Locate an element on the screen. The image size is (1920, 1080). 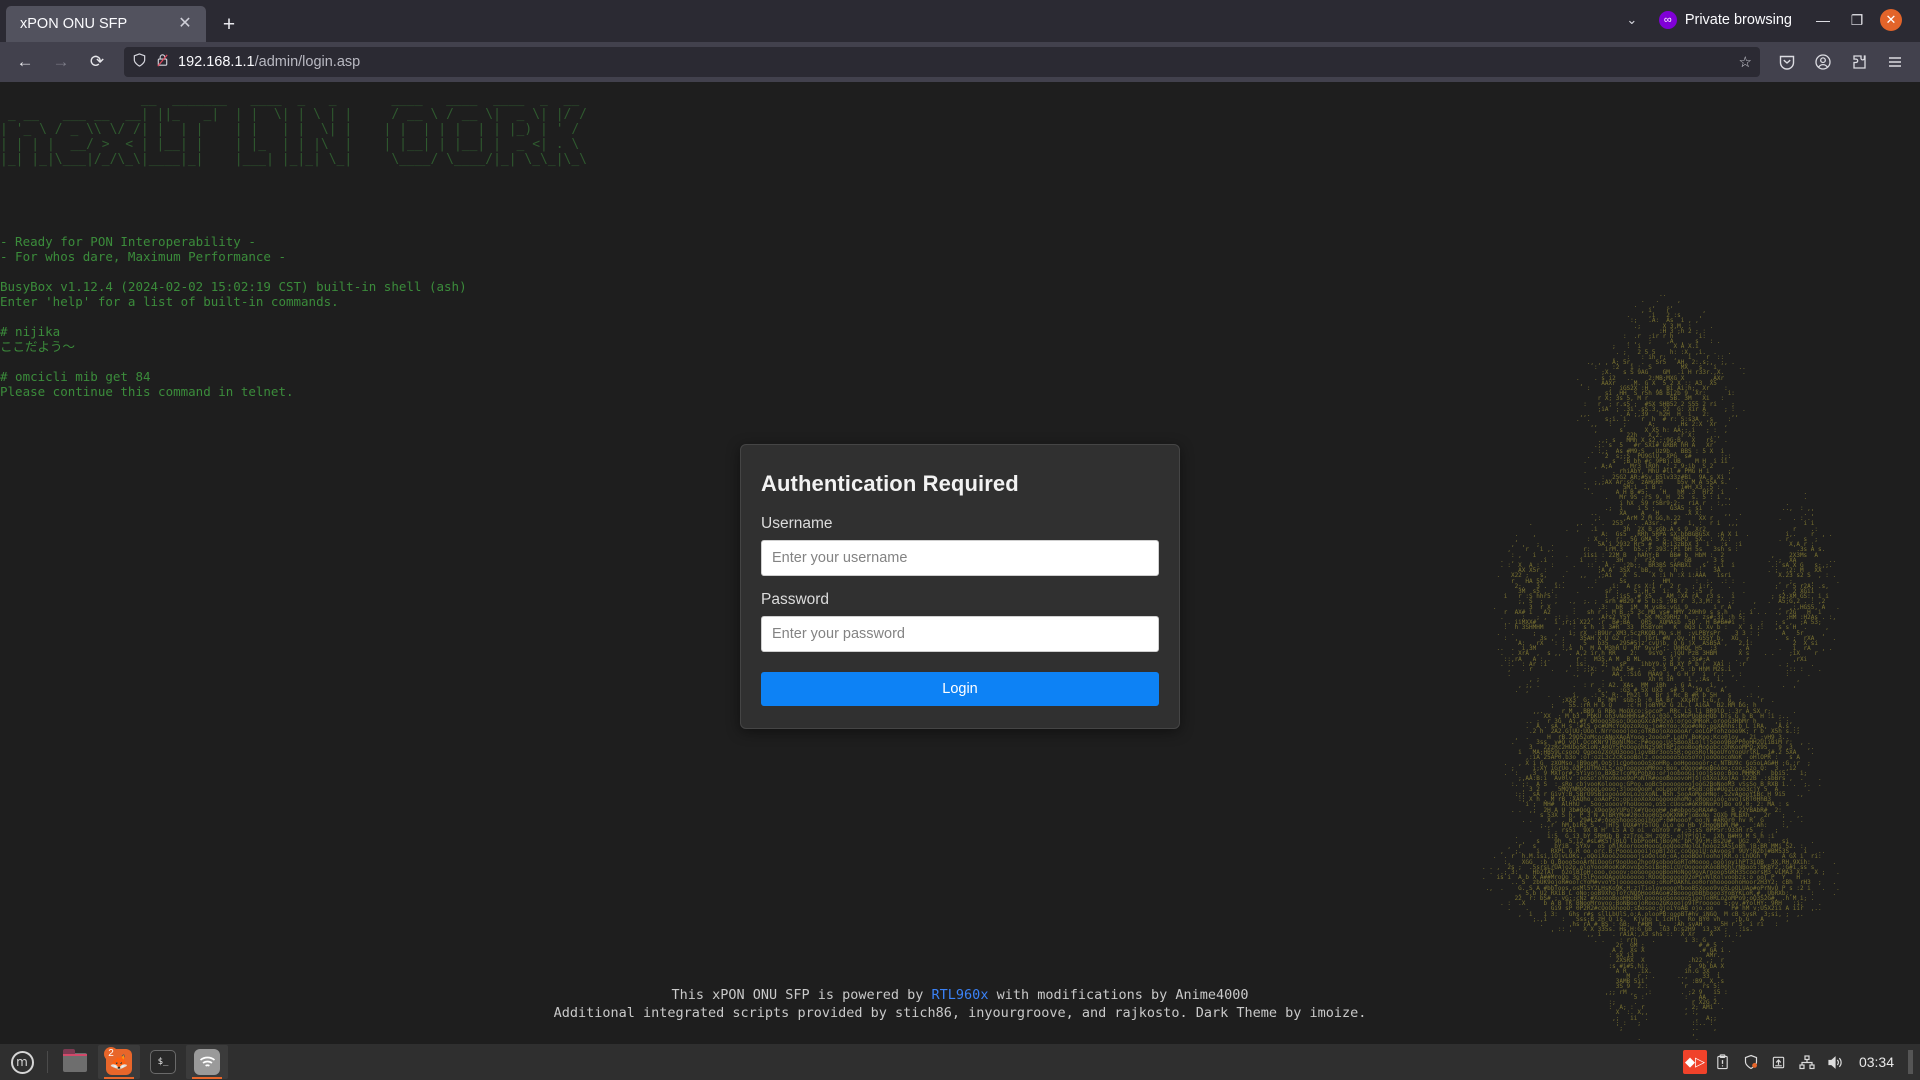
mint-logo-icon: m is located at coordinates (22, 1062).